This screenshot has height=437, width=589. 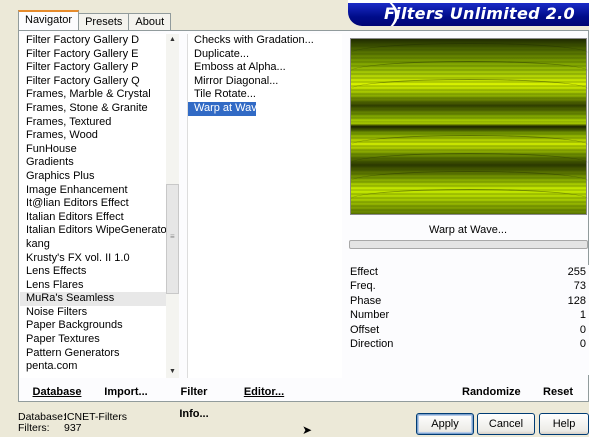 What do you see at coordinates (172, 236) in the screenshot?
I see `grip-icon: ≡` at bounding box center [172, 236].